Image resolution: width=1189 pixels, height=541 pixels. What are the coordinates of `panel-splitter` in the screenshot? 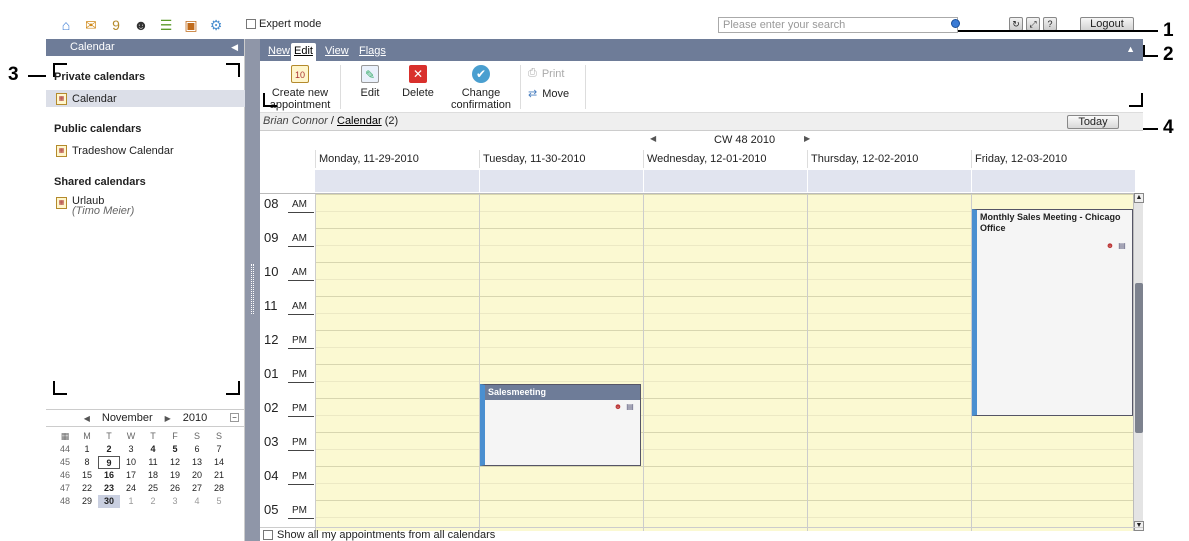 It's located at (252, 290).